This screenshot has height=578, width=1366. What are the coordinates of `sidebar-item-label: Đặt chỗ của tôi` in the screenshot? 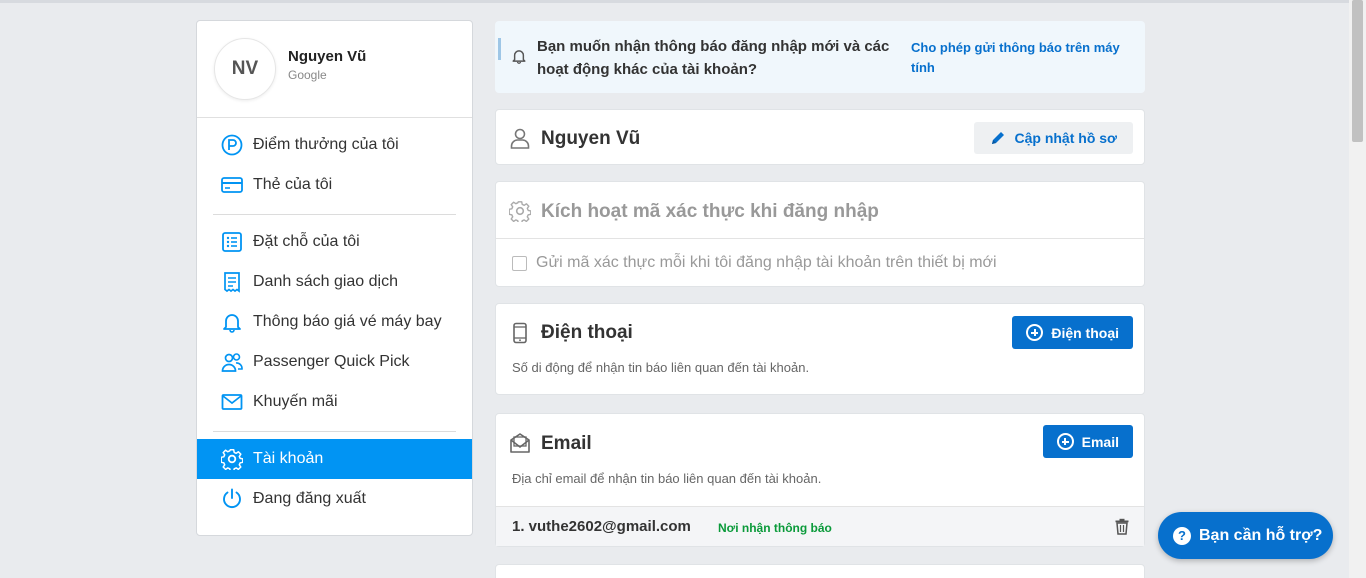 It's located at (306, 241).